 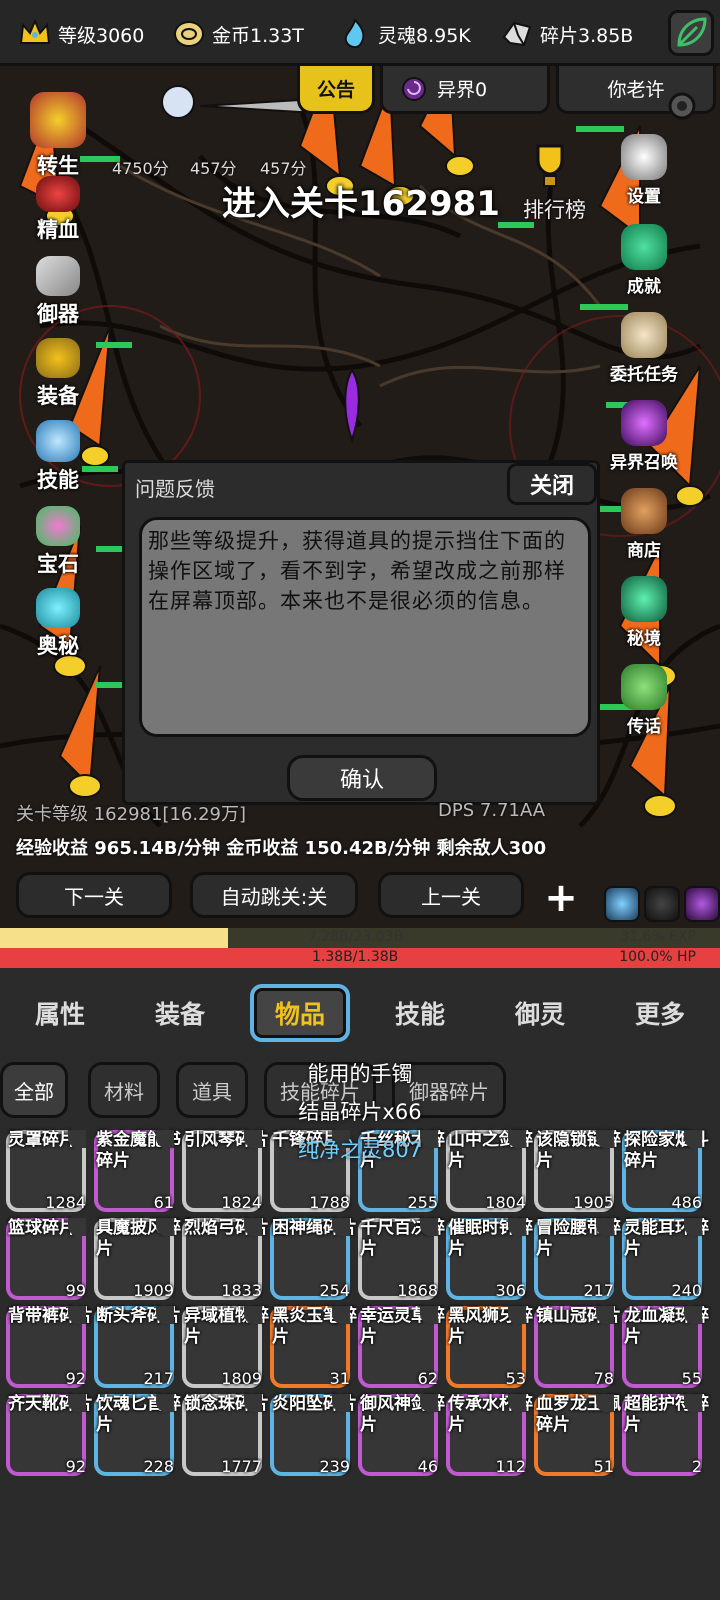 What do you see at coordinates (362, 778) in the screenshot?
I see `confirm-button: 确认` at bounding box center [362, 778].